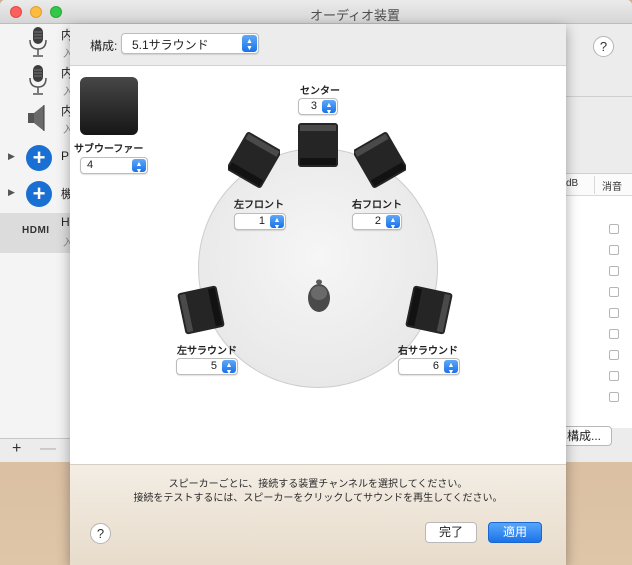  I want to click on surround-left-channel-value: 5, so click(213, 366).